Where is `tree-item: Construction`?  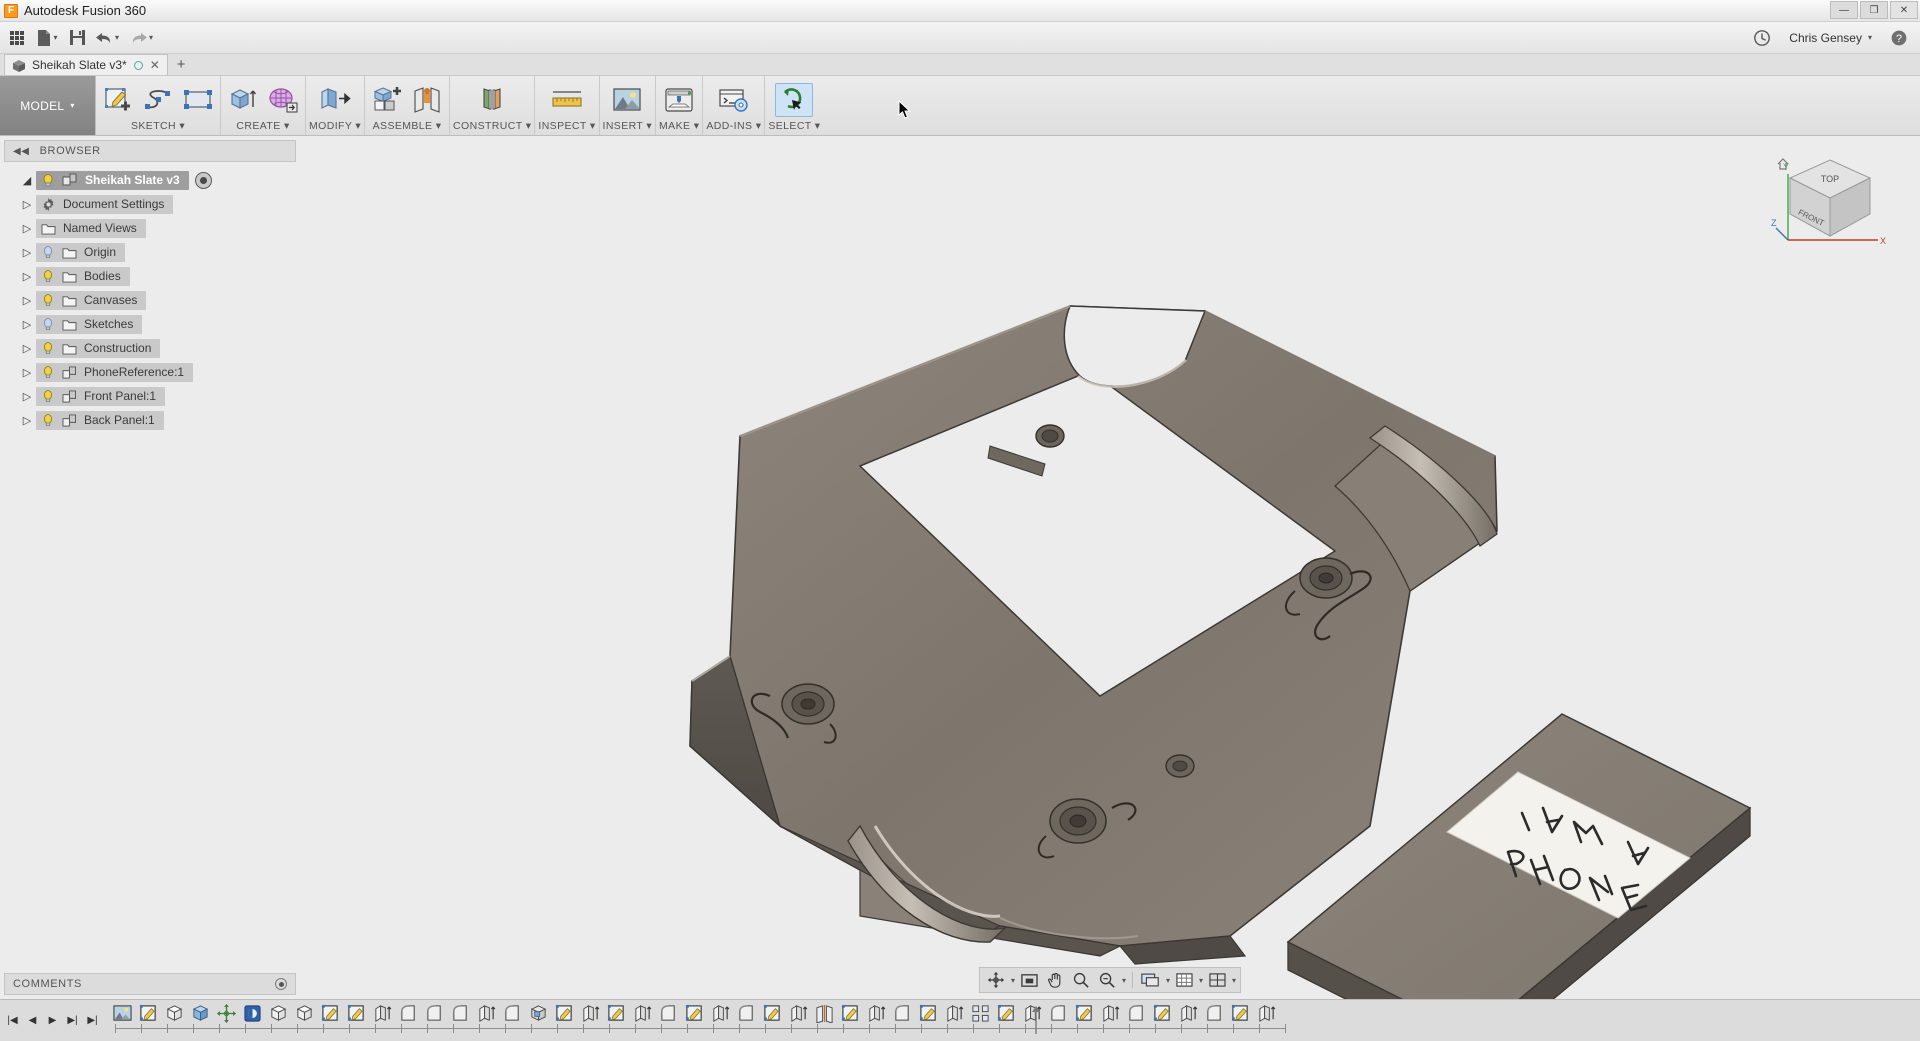 tree-item: Construction is located at coordinates (98, 348).